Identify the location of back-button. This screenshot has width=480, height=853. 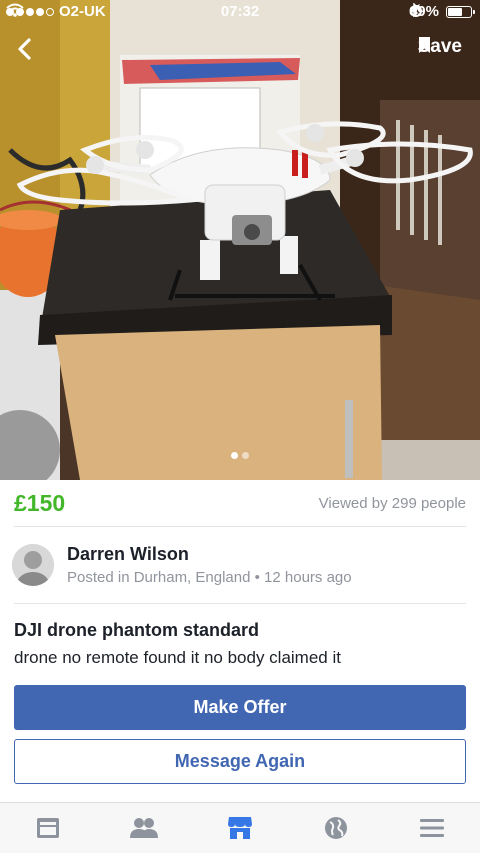
(25, 49).